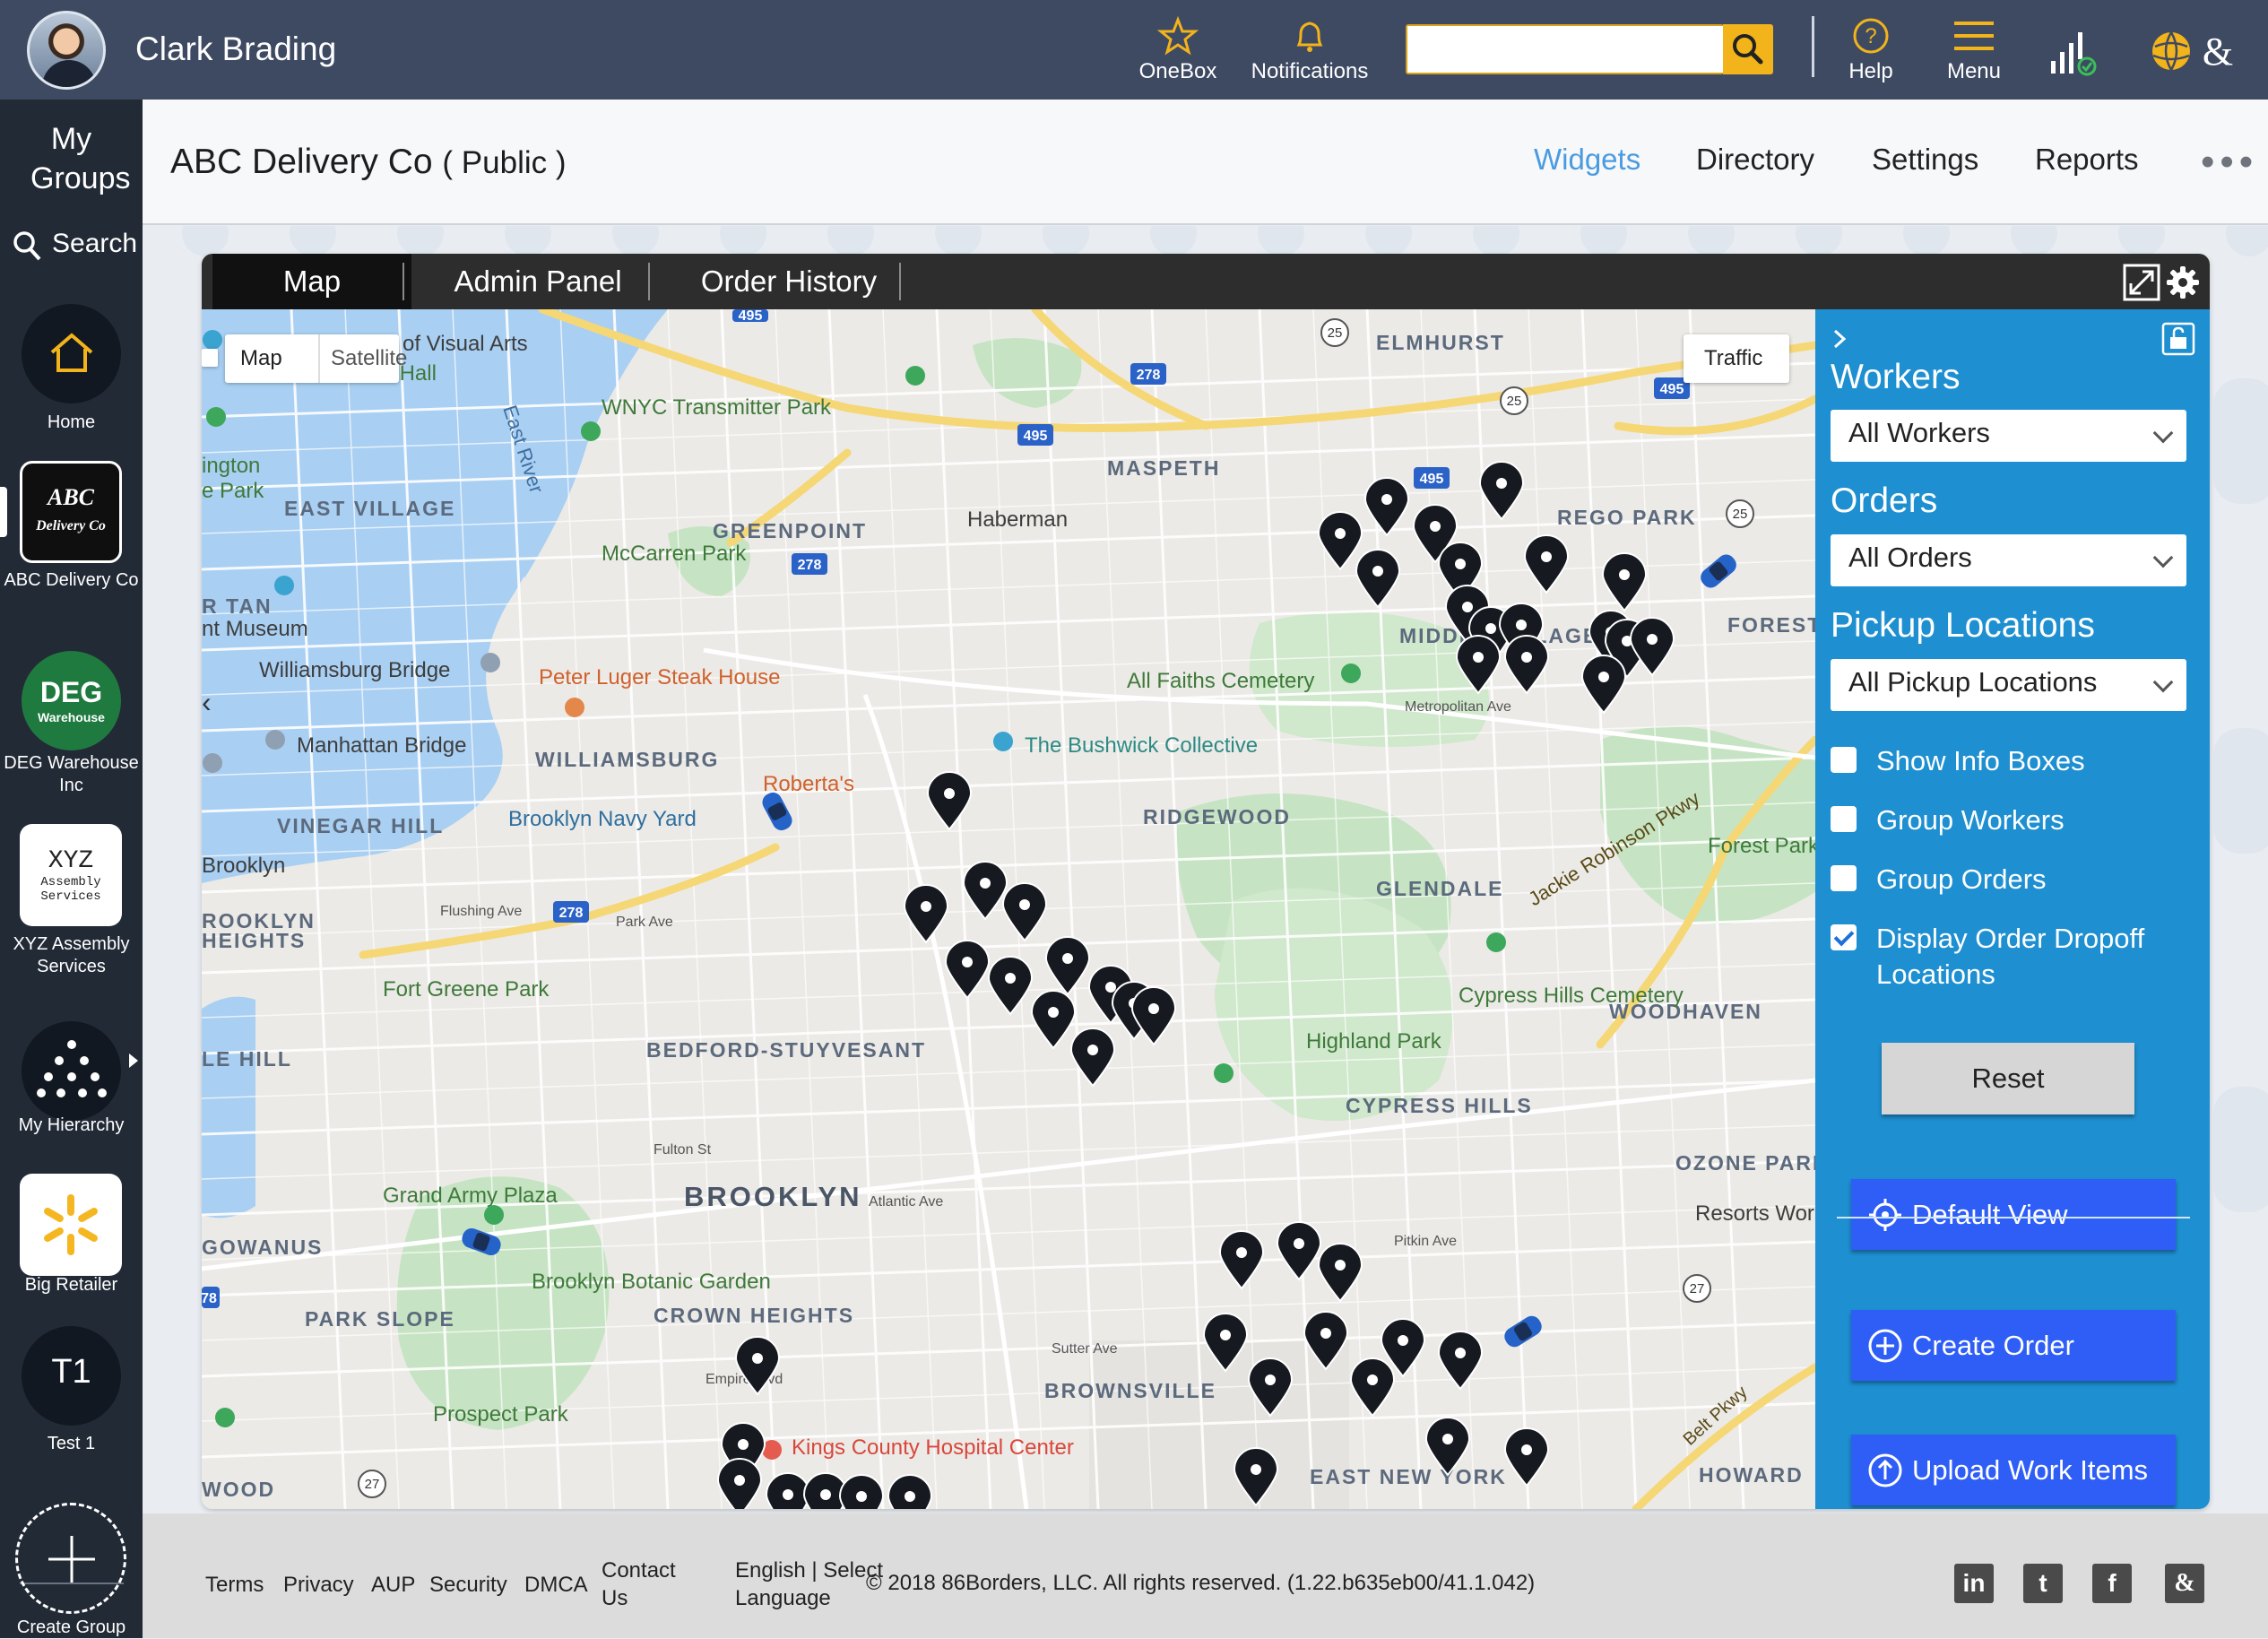  What do you see at coordinates (2183, 282) in the screenshot?
I see `gear-icon` at bounding box center [2183, 282].